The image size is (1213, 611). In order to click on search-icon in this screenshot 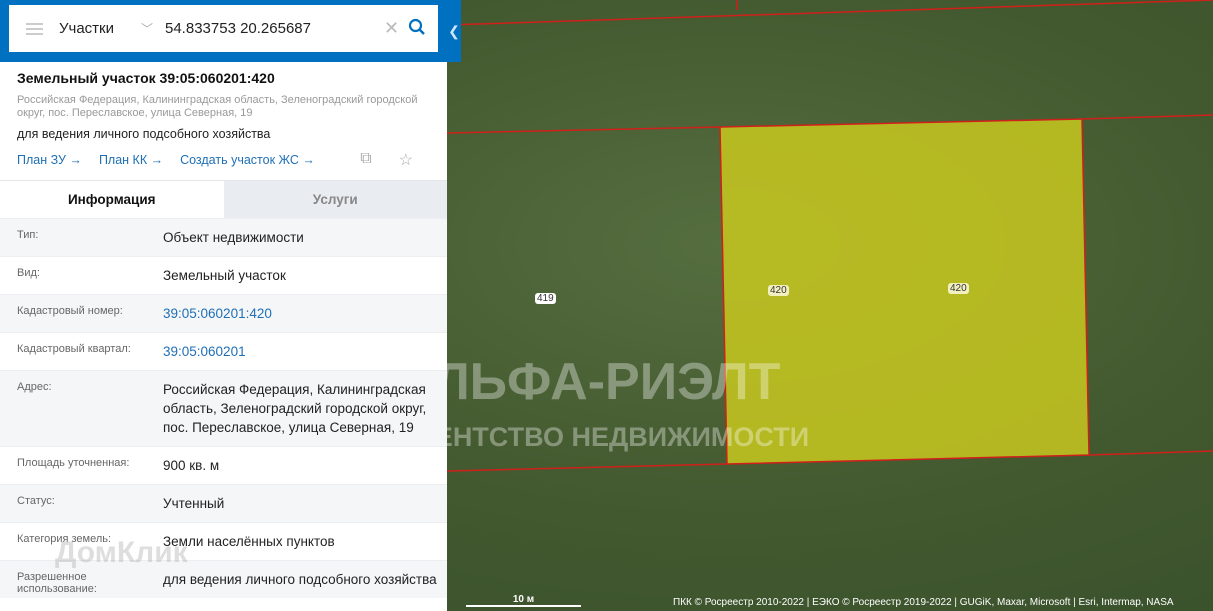, I will do `click(423, 29)`.